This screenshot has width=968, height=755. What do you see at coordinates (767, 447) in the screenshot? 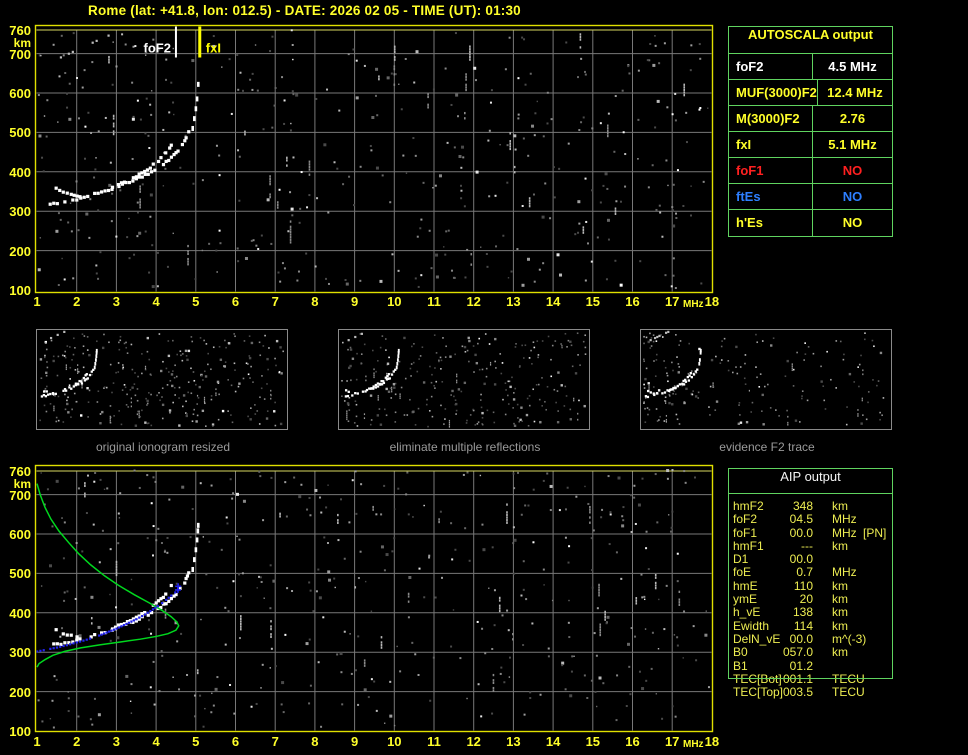
I see `thumbnail-caption-3: evidence F2 trace` at bounding box center [767, 447].